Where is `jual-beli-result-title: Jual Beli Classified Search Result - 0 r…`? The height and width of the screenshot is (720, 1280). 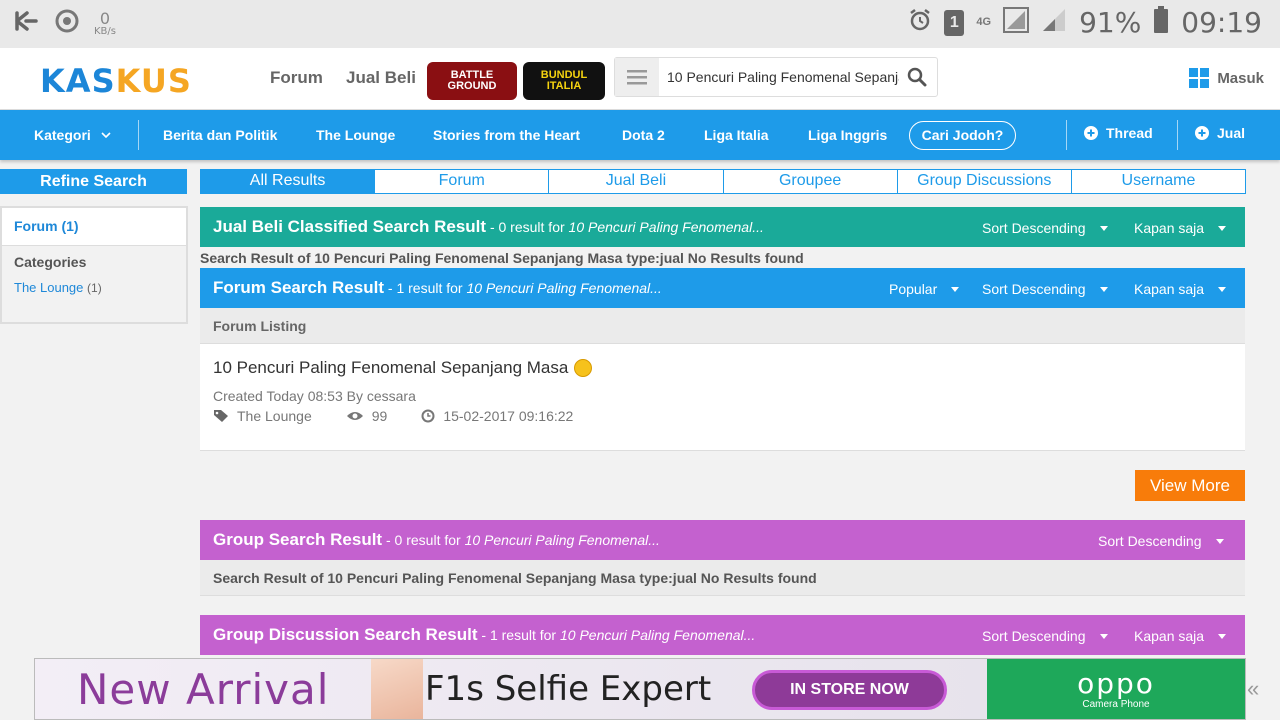 jual-beli-result-title: Jual Beli Classified Search Result - 0 r… is located at coordinates (488, 226).